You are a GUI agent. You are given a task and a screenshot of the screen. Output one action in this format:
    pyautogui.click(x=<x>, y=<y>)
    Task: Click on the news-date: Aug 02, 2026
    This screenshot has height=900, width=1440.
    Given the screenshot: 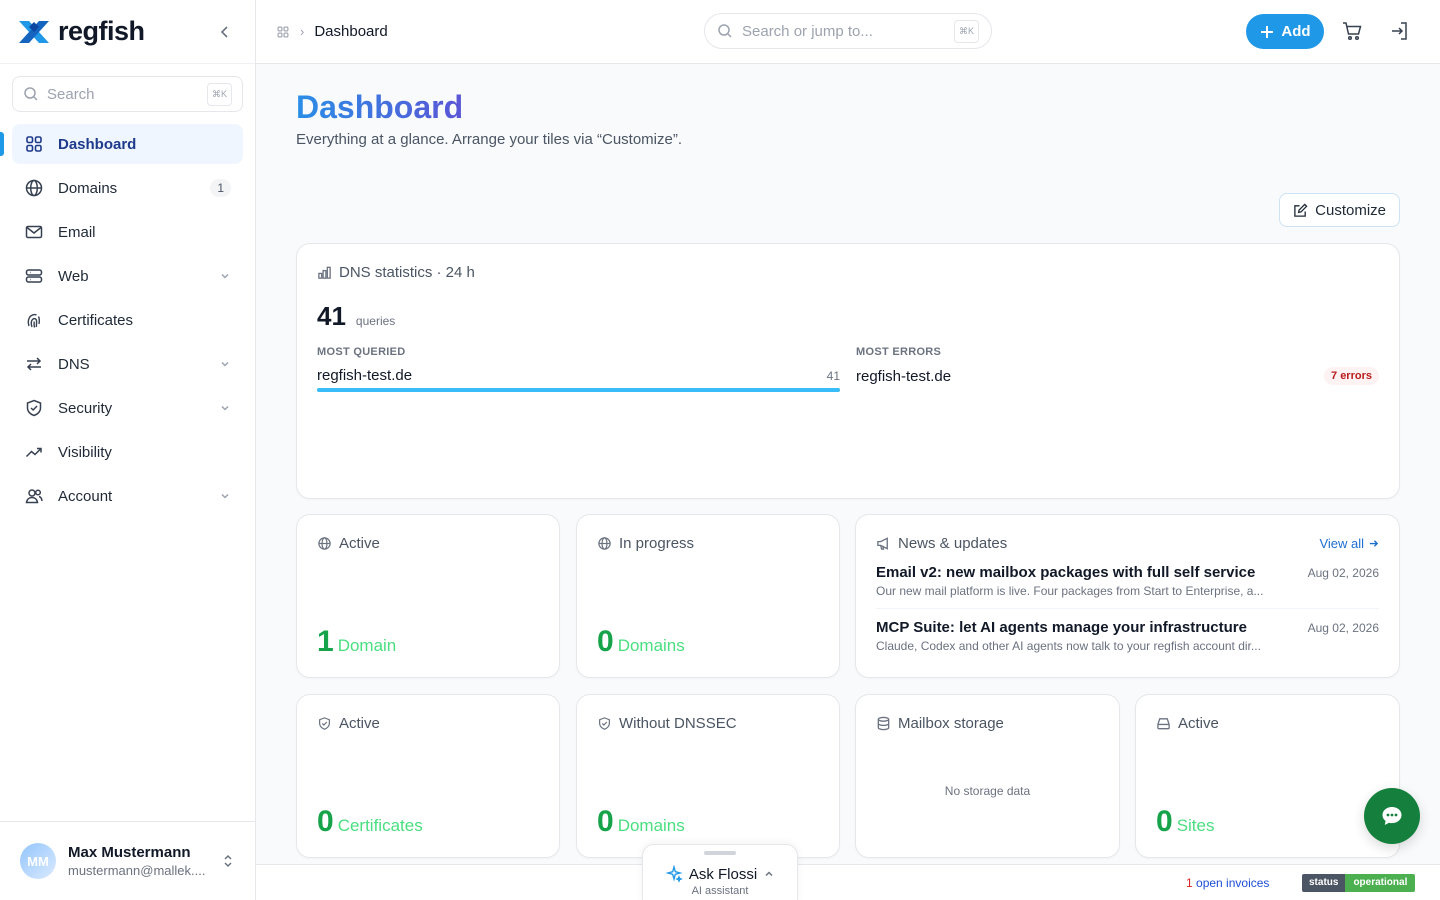 What is the action you would take?
    pyautogui.click(x=1343, y=573)
    